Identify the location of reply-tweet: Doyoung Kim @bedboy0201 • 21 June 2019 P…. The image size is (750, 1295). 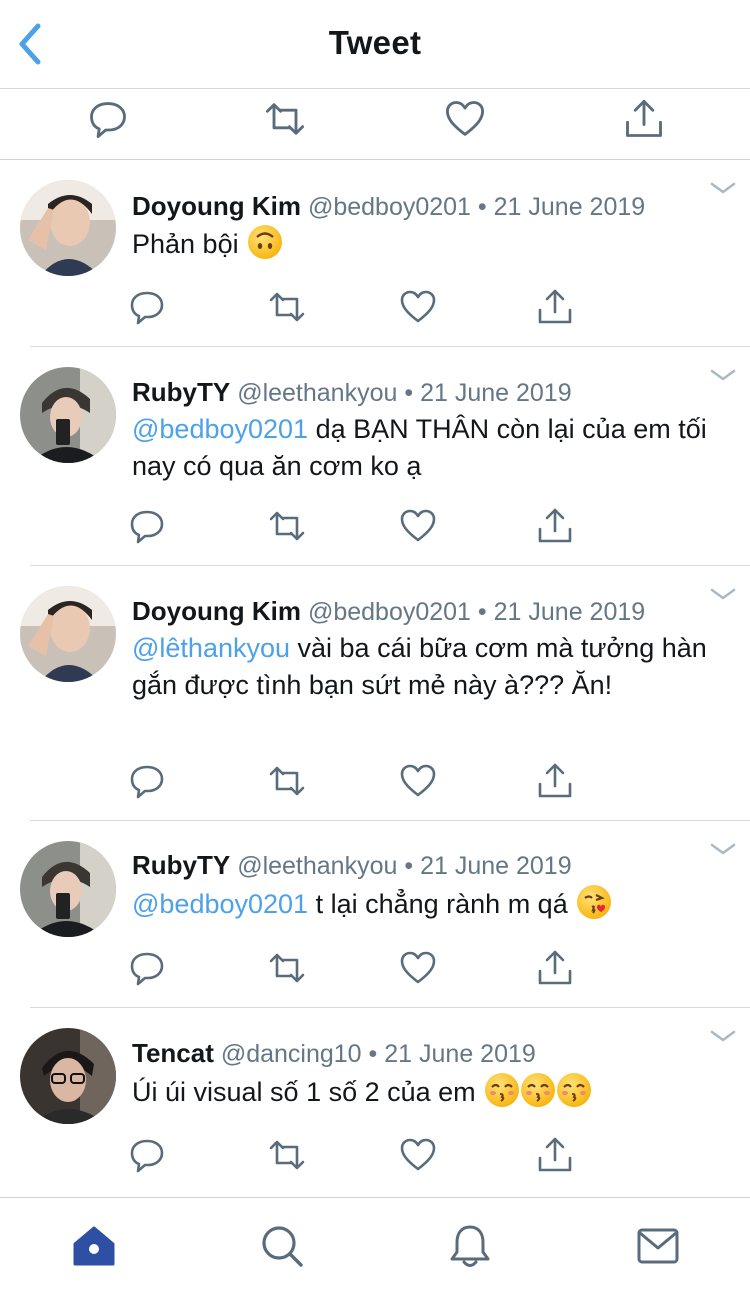
(375, 253).